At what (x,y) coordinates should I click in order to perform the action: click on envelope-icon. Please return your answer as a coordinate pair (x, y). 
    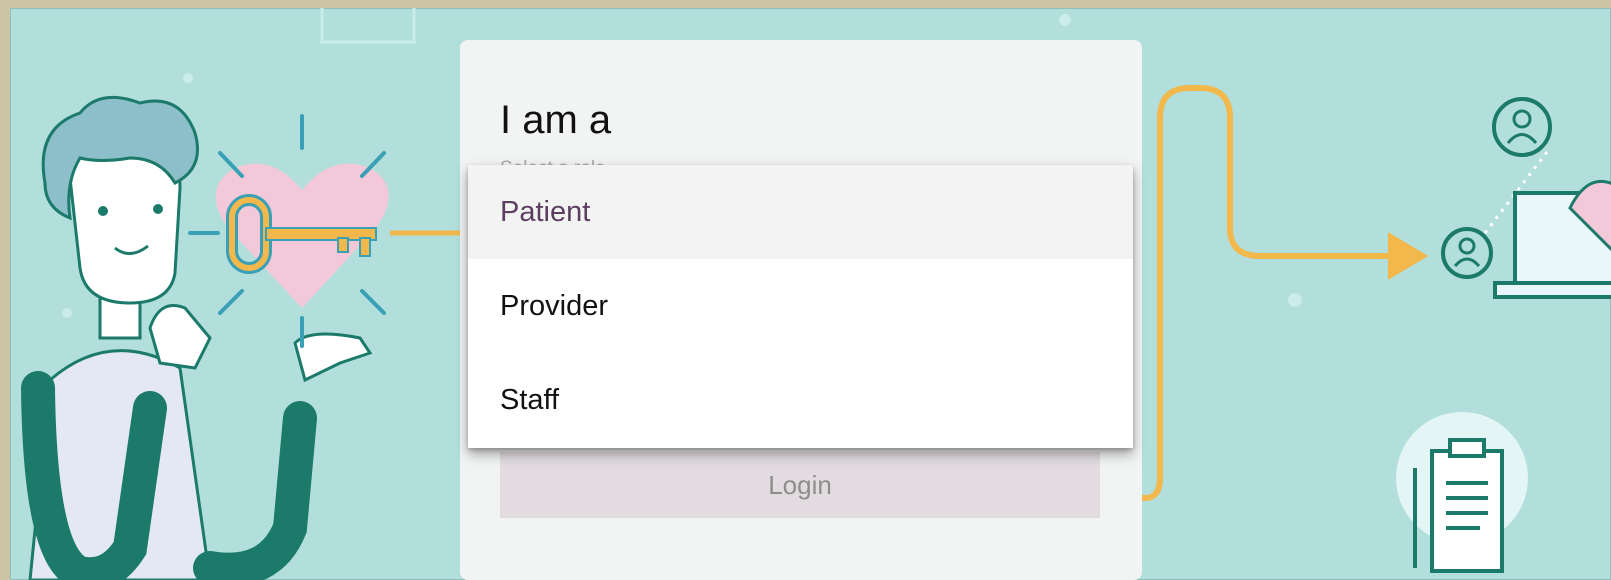
    Looking at the image, I should click on (368, 26).